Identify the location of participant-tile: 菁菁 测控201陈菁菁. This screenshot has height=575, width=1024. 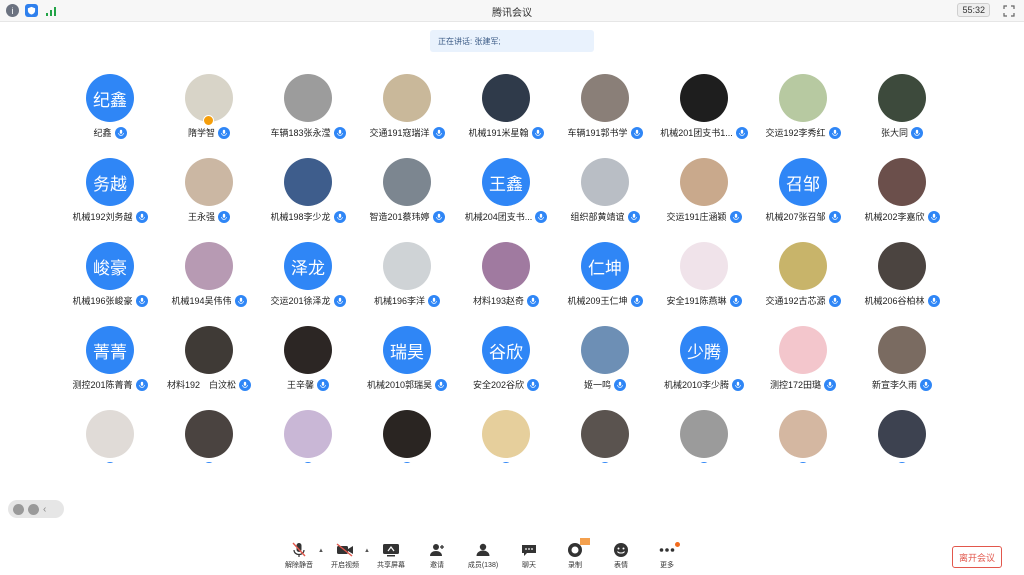
(110, 363).